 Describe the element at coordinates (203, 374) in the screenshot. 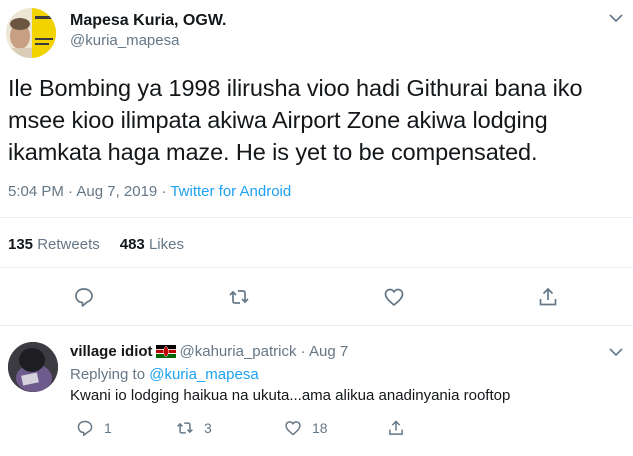

I see `replying-to-link: @kuria_mapesa` at that location.